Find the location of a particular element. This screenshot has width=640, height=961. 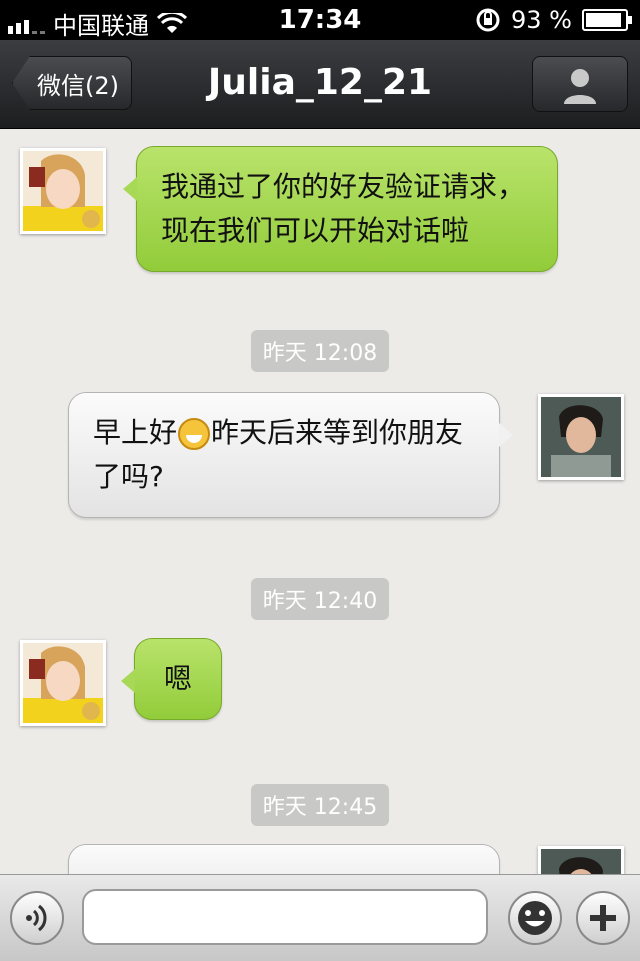

timestamp-label: 昨天 12:40 is located at coordinates (320, 599).